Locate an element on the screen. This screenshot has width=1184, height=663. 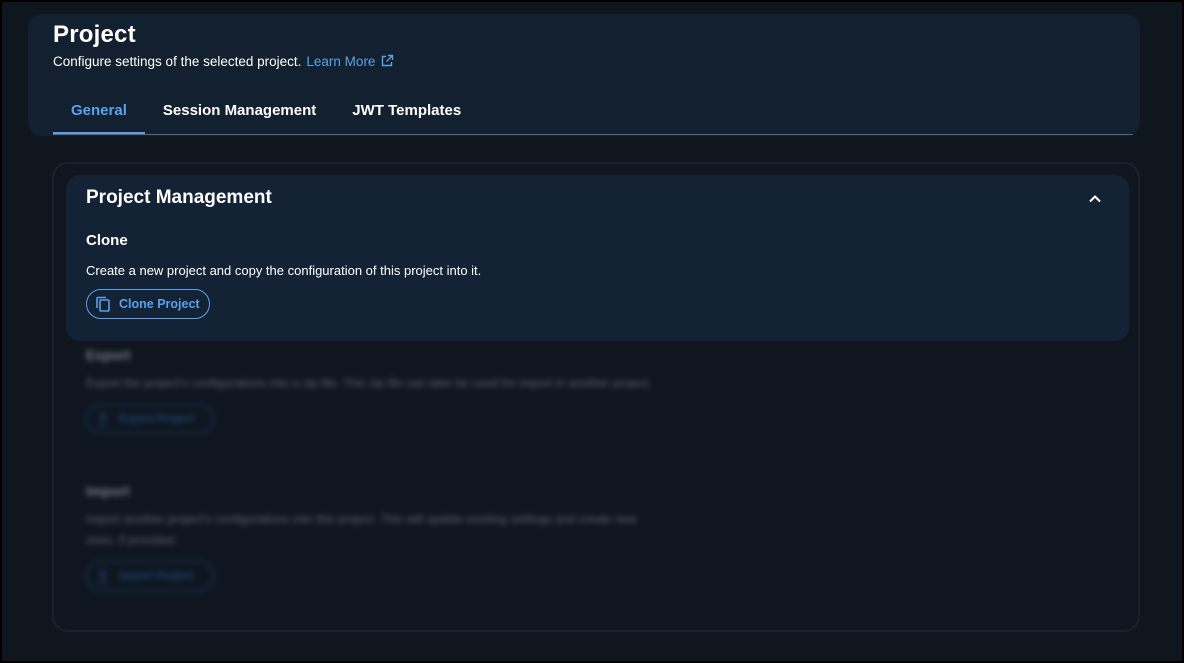
copy-icon is located at coordinates (103, 304).